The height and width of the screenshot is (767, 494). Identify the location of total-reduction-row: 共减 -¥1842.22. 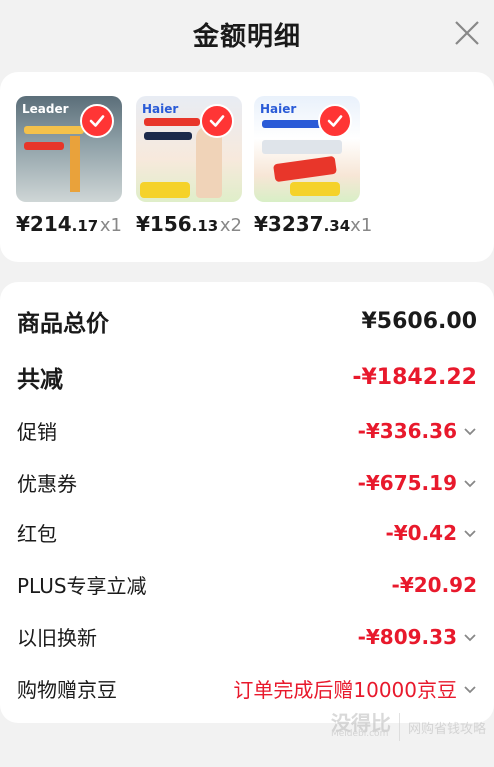
(247, 377).